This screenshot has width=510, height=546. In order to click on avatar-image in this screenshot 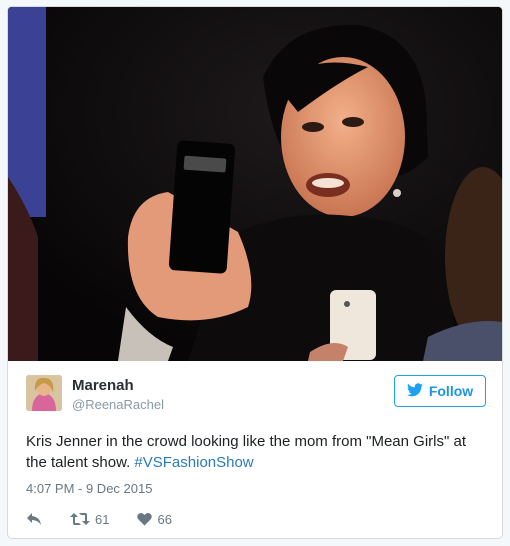, I will do `click(44, 393)`.